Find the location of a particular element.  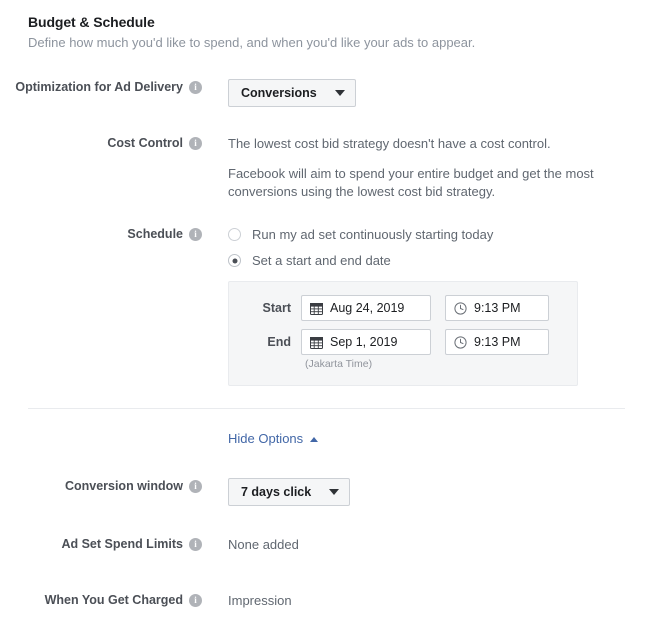

radio-set-start-end-date-label: Set a start and end date is located at coordinates (321, 260).